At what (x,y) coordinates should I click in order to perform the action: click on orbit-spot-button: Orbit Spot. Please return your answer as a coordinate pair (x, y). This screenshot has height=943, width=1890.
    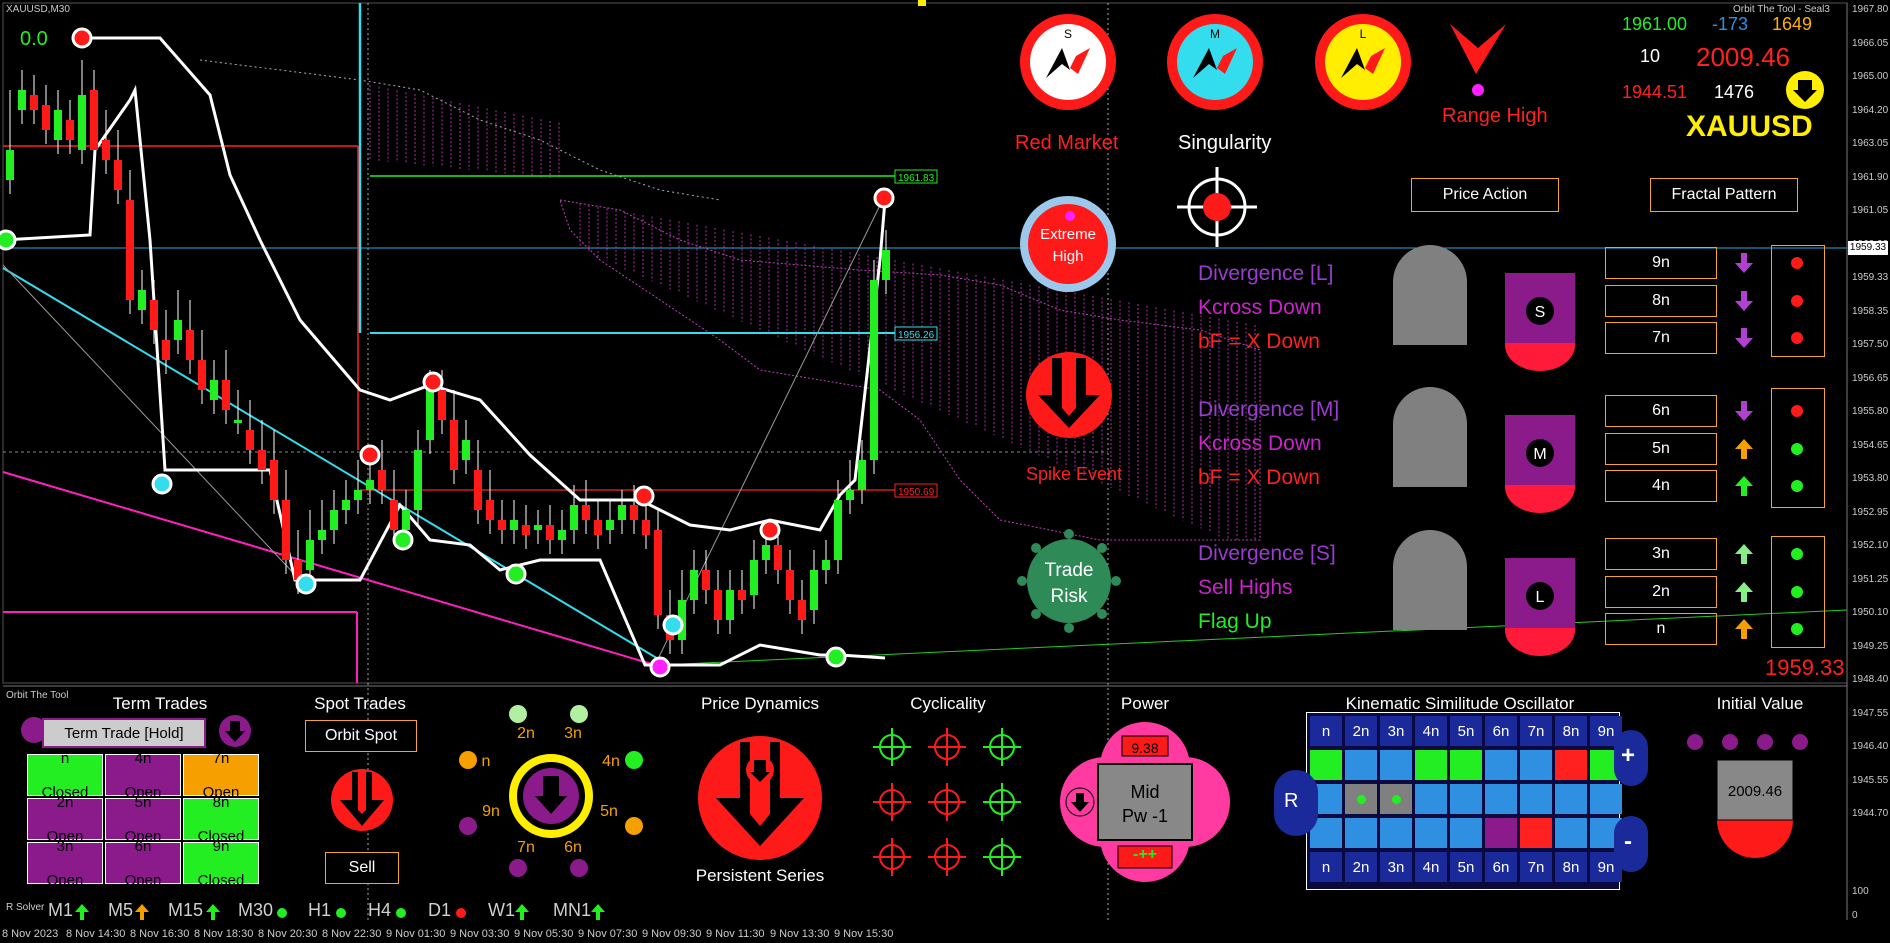
    Looking at the image, I should click on (361, 736).